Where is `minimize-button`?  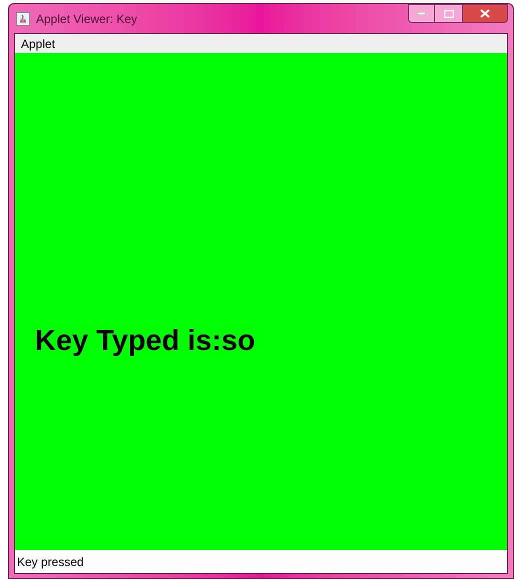 minimize-button is located at coordinates (421, 13).